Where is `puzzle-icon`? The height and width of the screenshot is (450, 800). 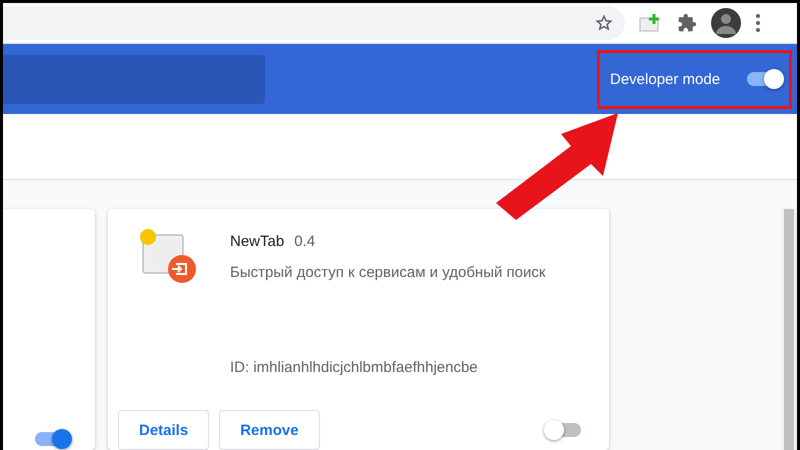
puzzle-icon is located at coordinates (687, 23).